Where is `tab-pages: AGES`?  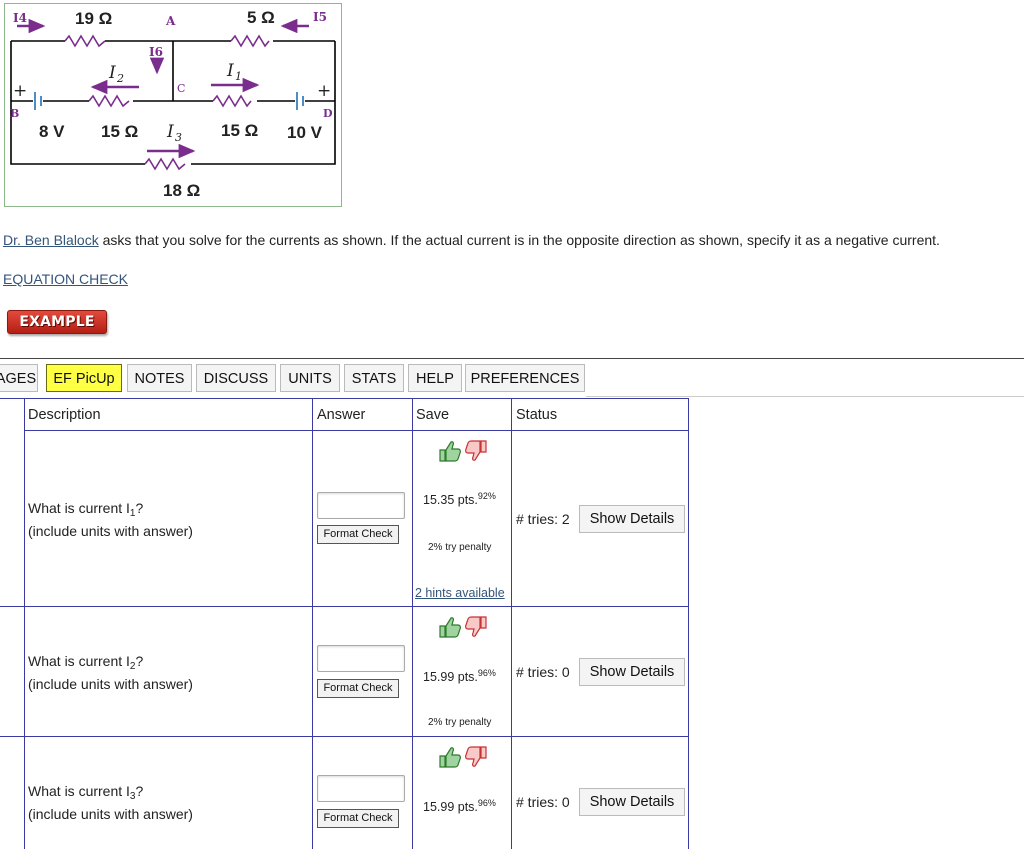
tab-pages: AGES is located at coordinates (19, 378).